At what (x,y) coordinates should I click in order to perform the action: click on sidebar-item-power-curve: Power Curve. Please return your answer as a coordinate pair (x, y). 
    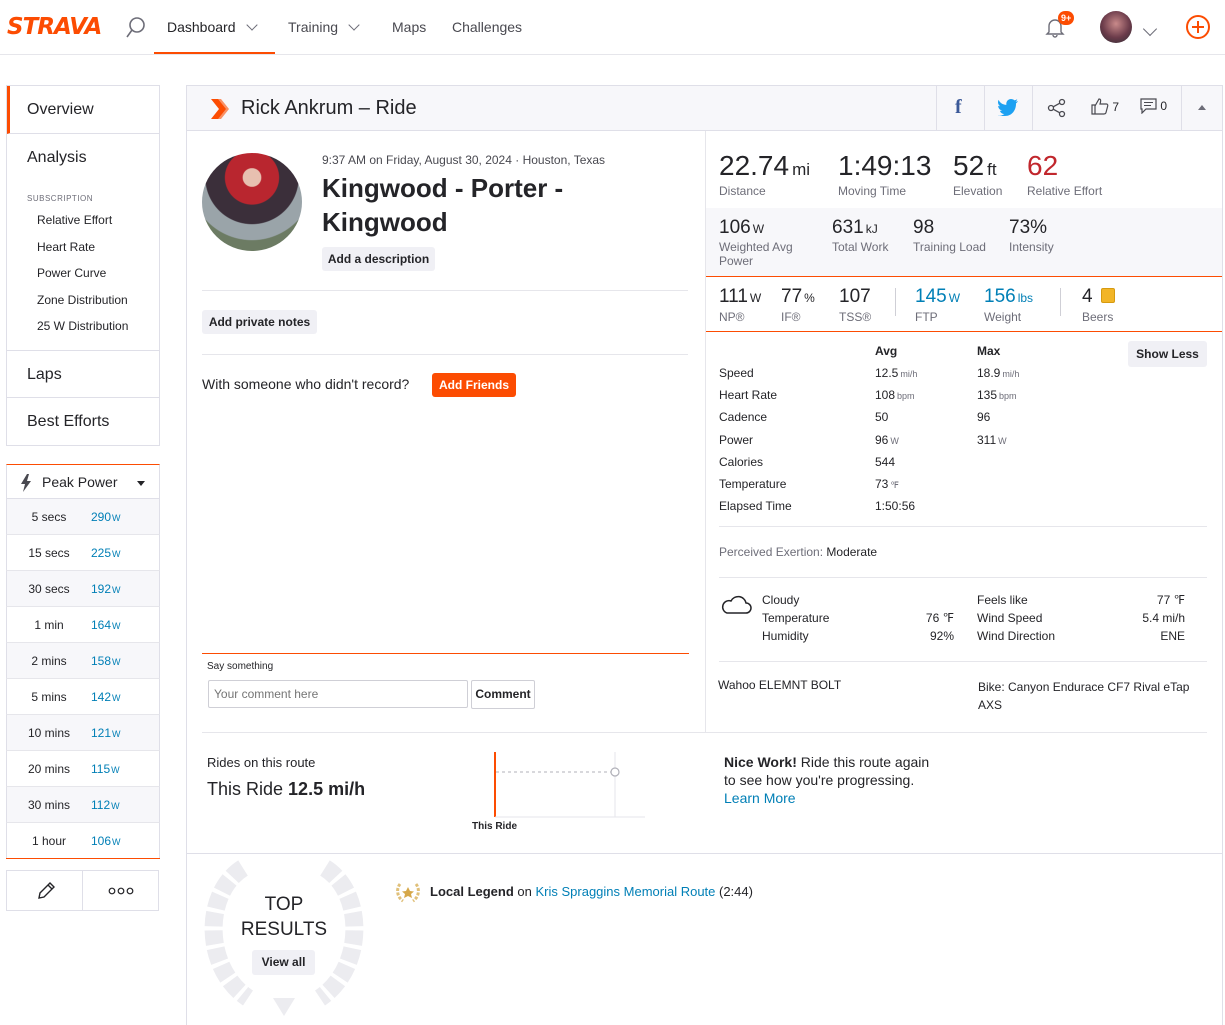
    Looking at the image, I should click on (83, 273).